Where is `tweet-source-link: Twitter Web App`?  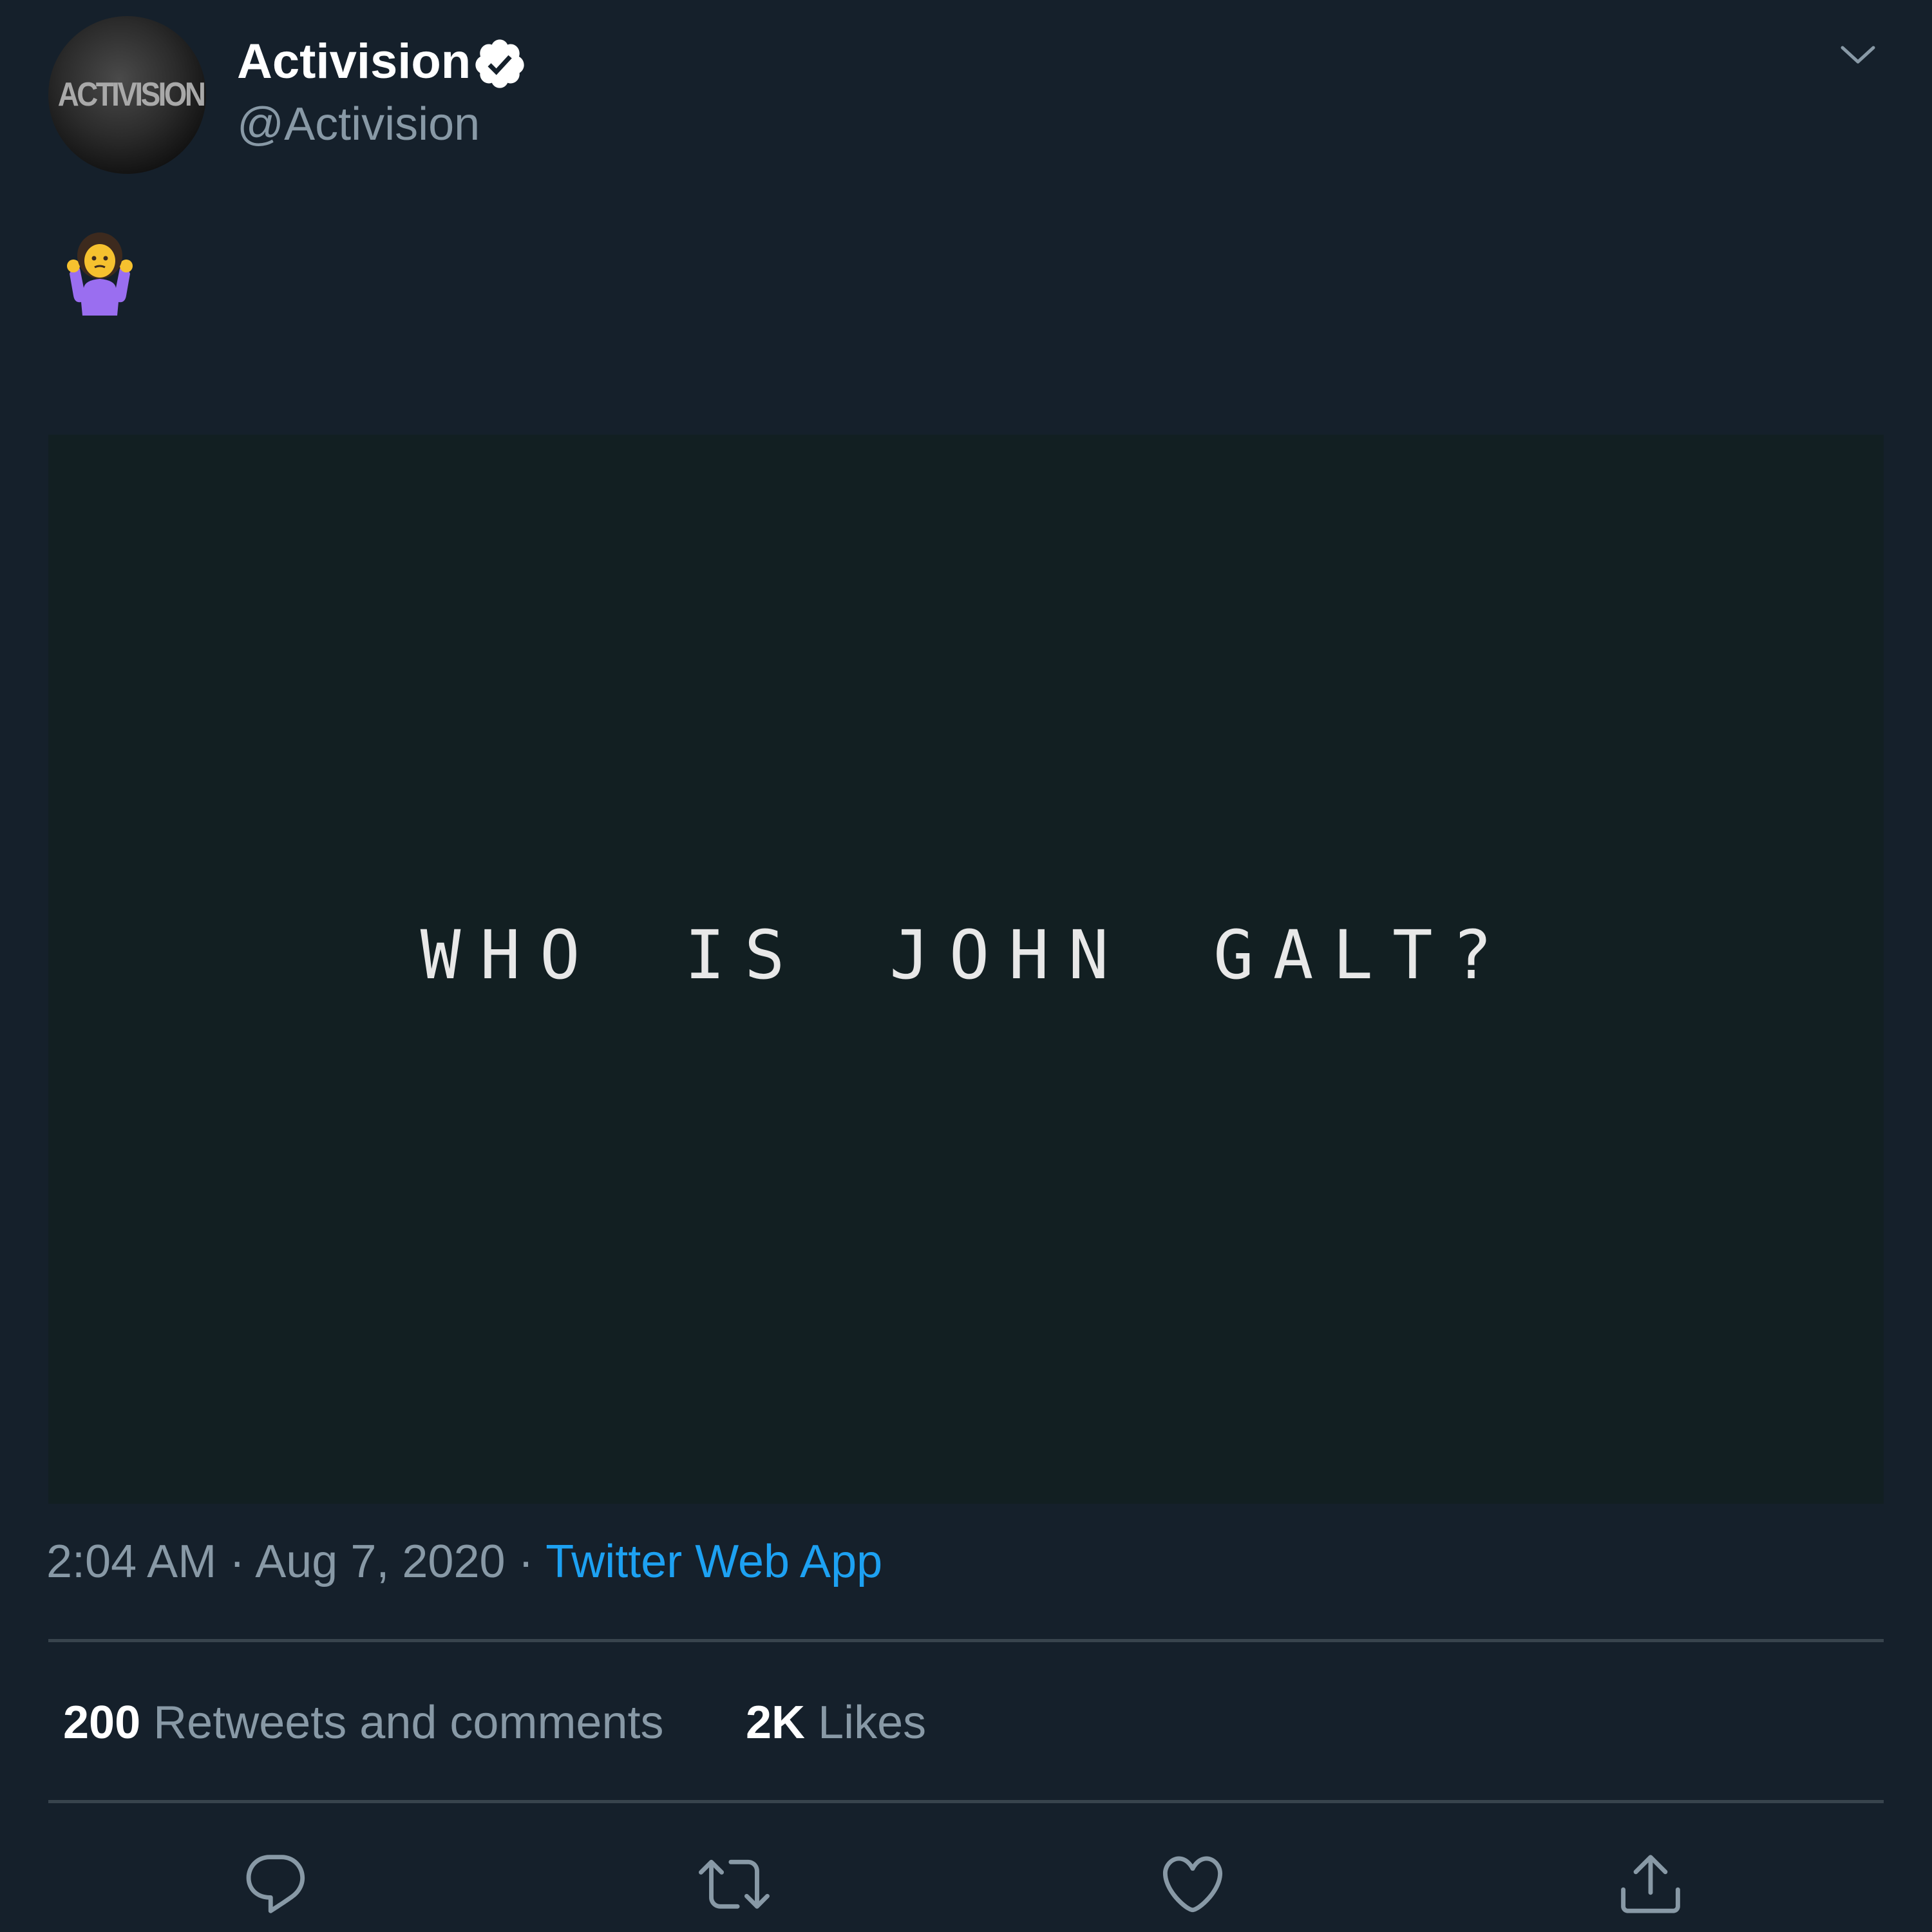
tweet-source-link: Twitter Web App is located at coordinates (714, 1562).